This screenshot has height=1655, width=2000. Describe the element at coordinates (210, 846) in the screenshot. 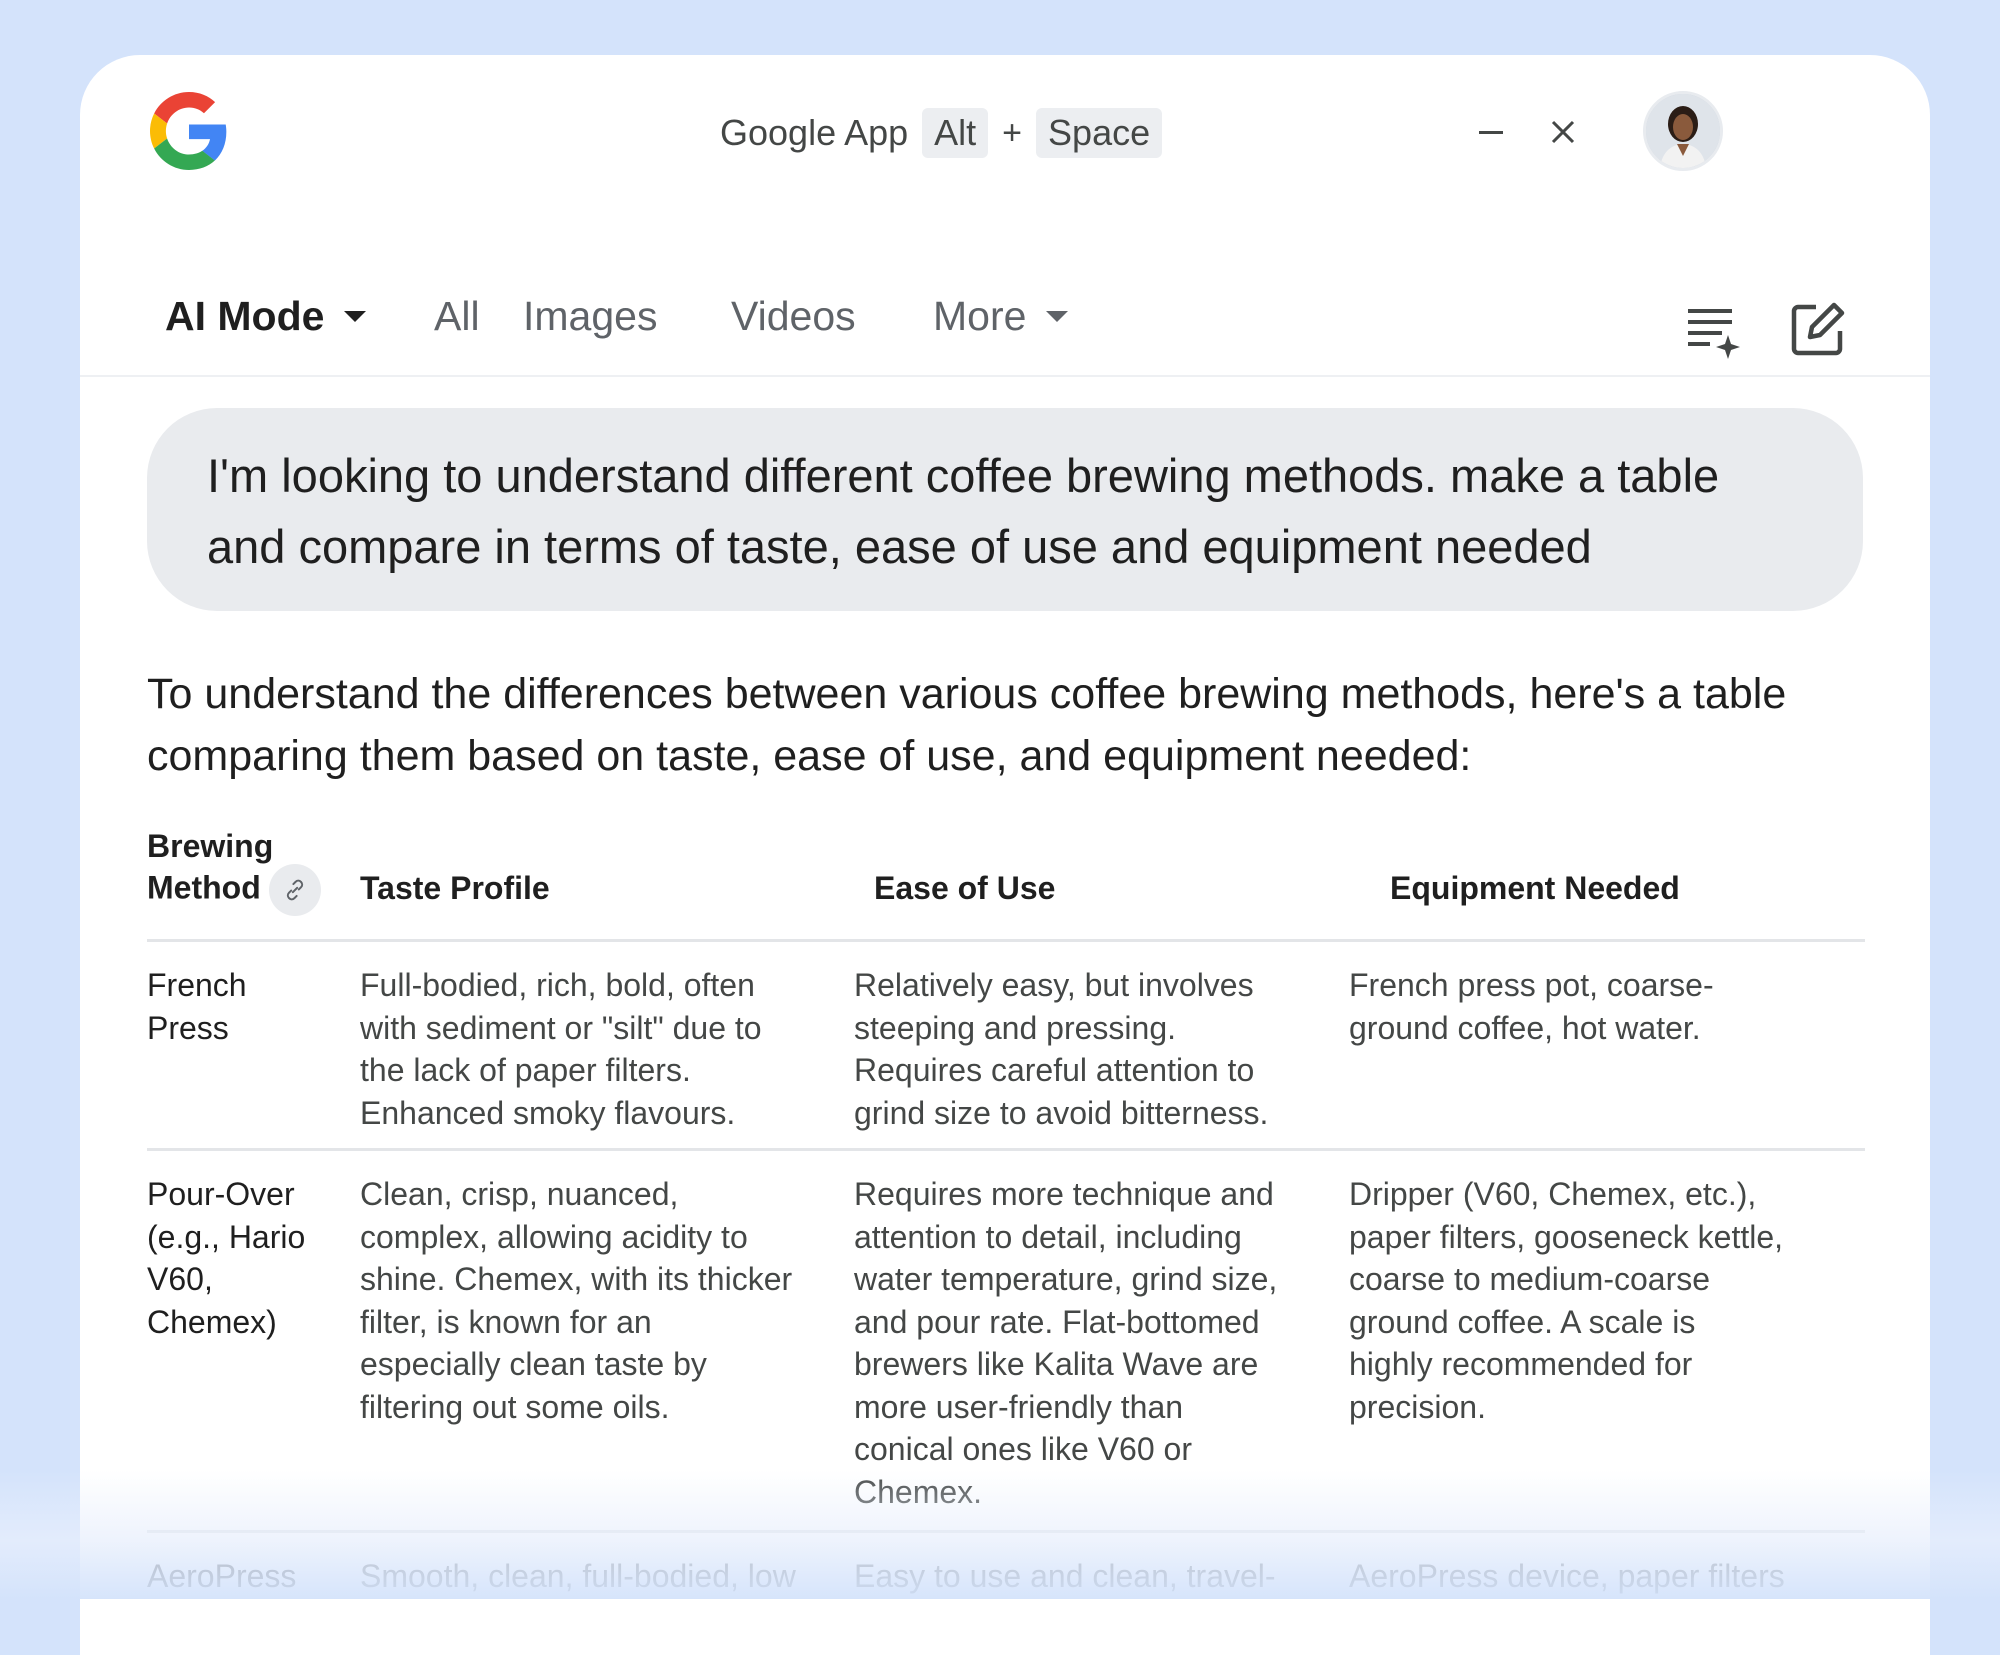

I see `header-method-line1: Brewing` at that location.